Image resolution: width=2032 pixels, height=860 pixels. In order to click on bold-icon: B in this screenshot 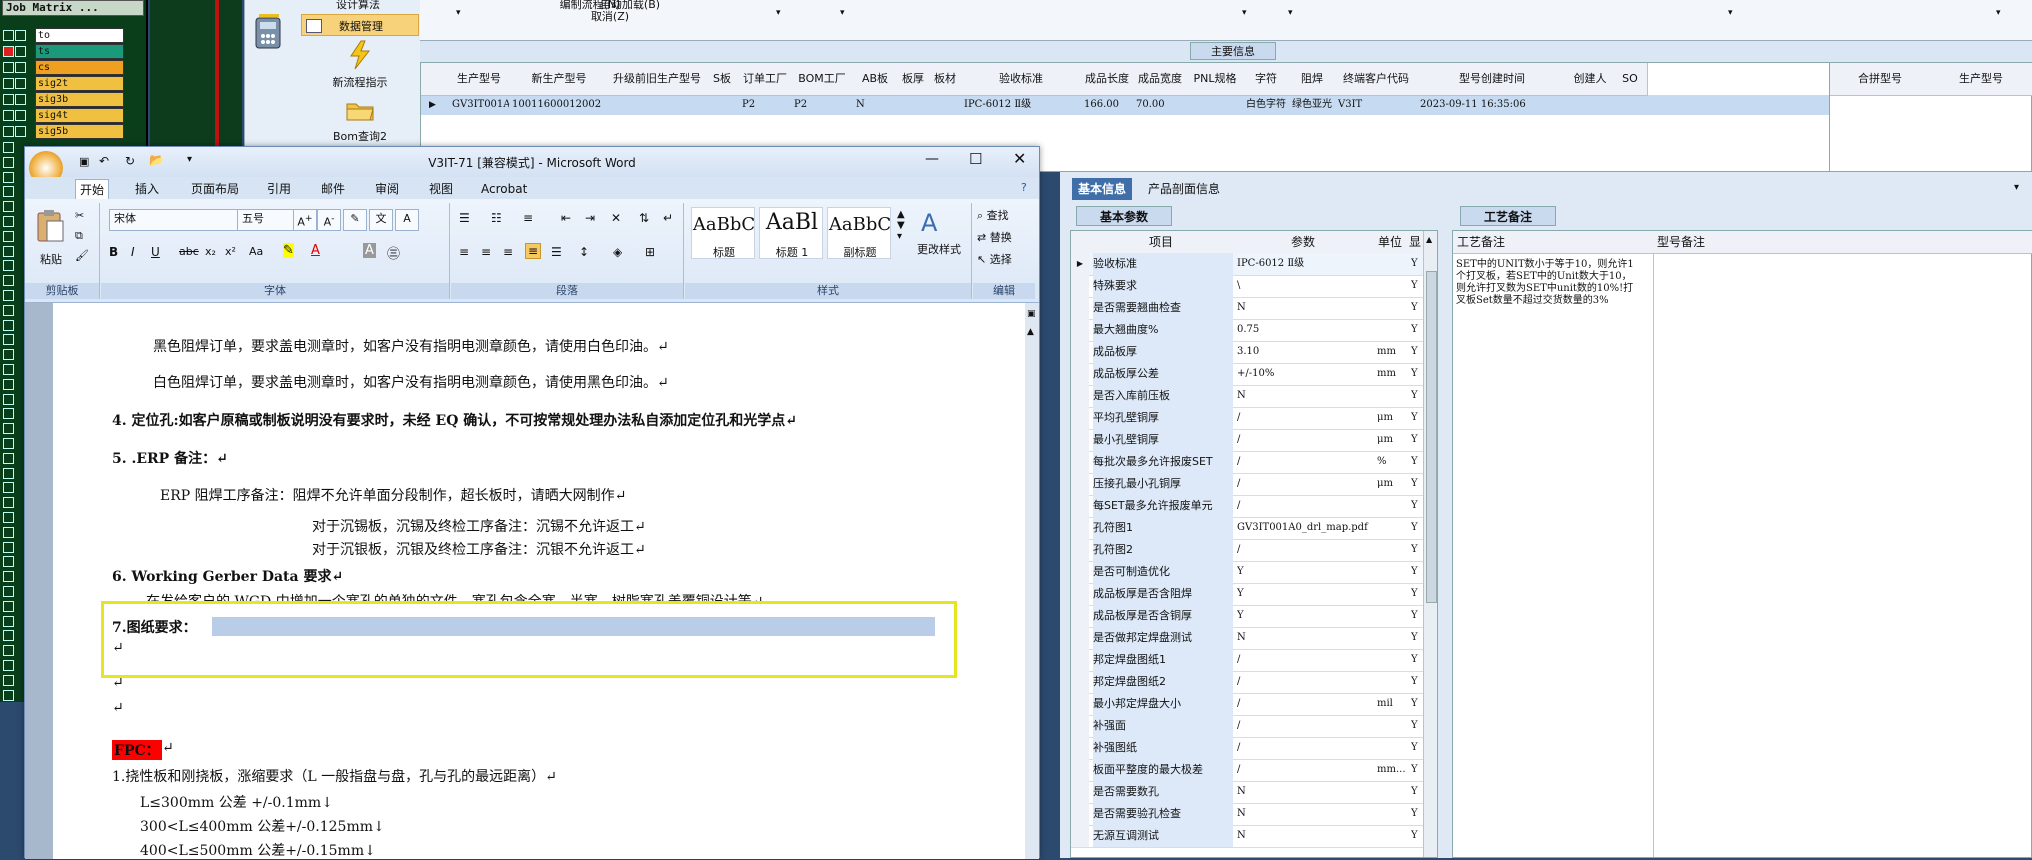, I will do `click(113, 252)`.